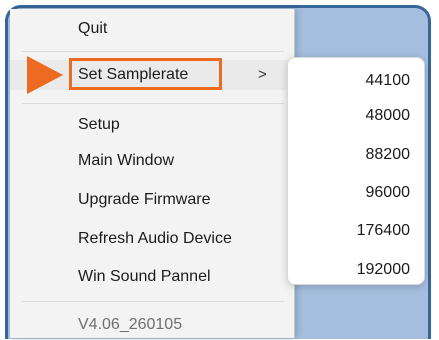 This screenshot has width=439, height=340. I want to click on samplerate-option-192000: 192000, so click(355, 270).